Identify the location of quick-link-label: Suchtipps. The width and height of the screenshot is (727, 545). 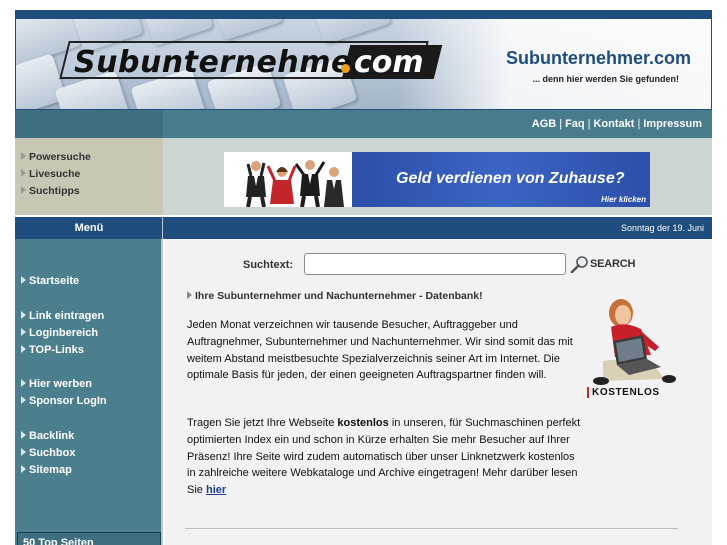
(54, 191).